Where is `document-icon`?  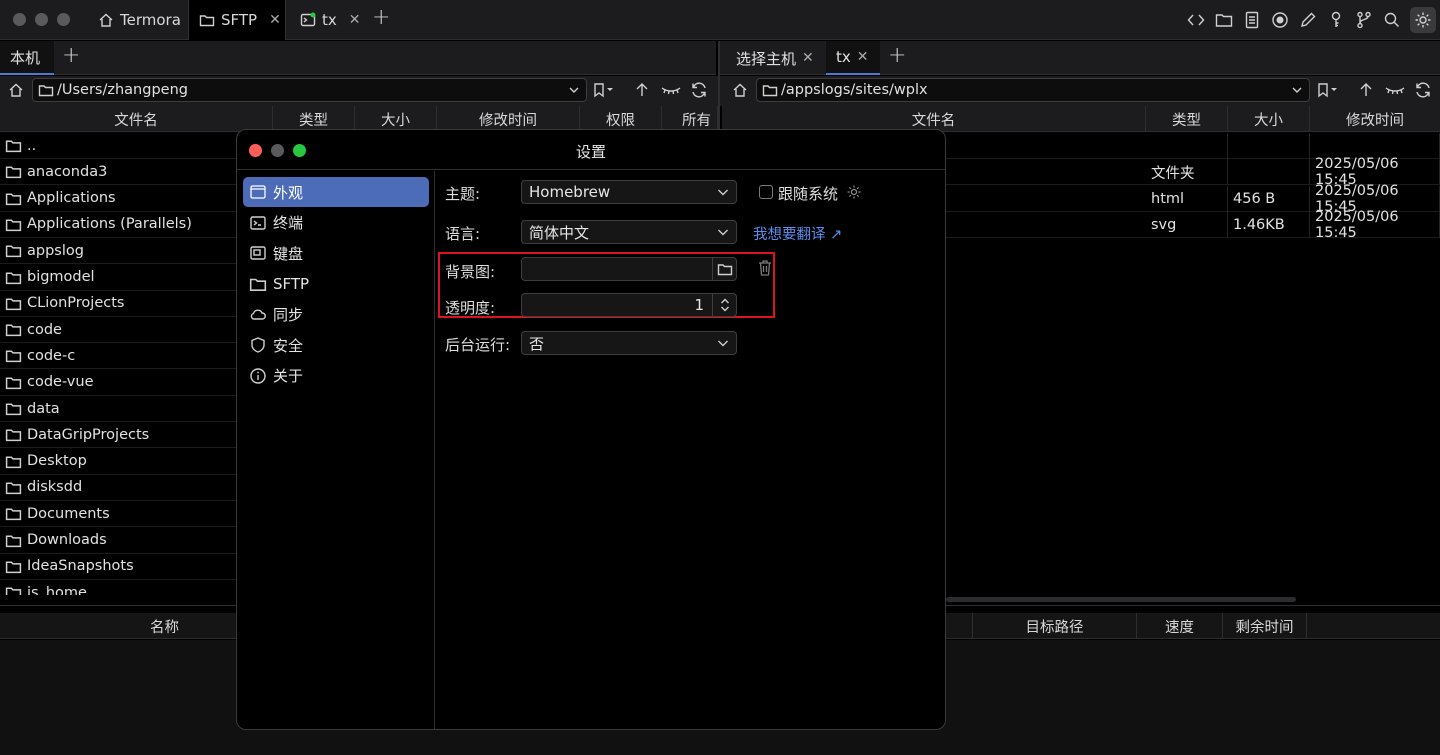 document-icon is located at coordinates (1252, 20).